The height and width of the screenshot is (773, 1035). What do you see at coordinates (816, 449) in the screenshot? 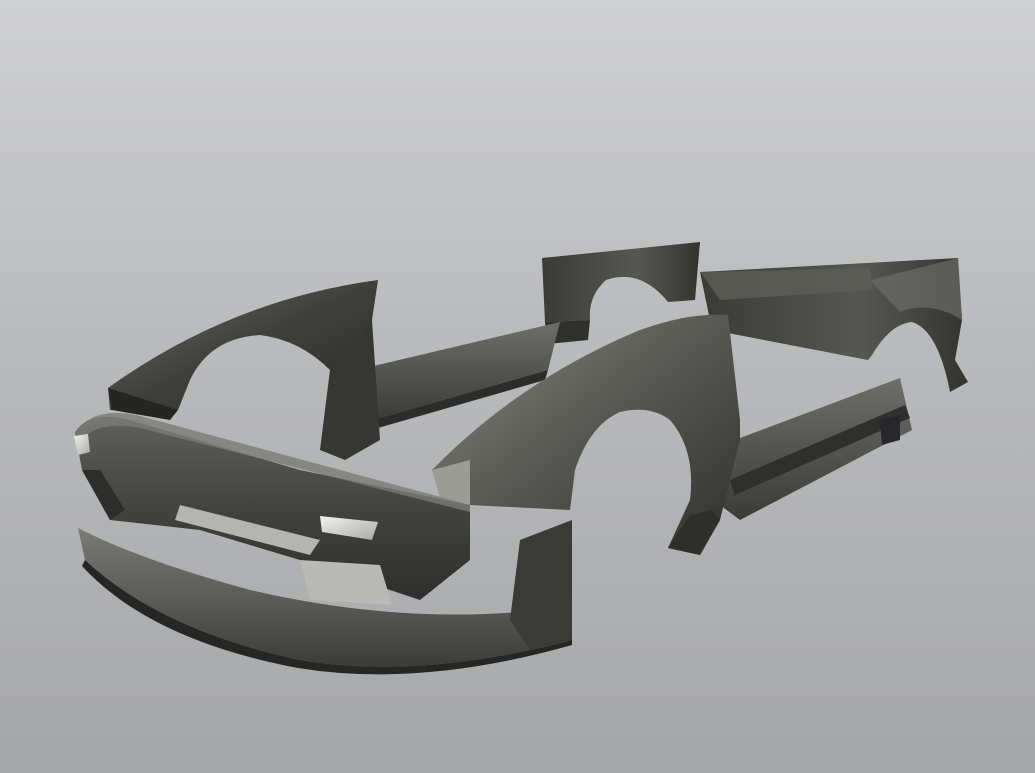
I see `right-side-skirt` at bounding box center [816, 449].